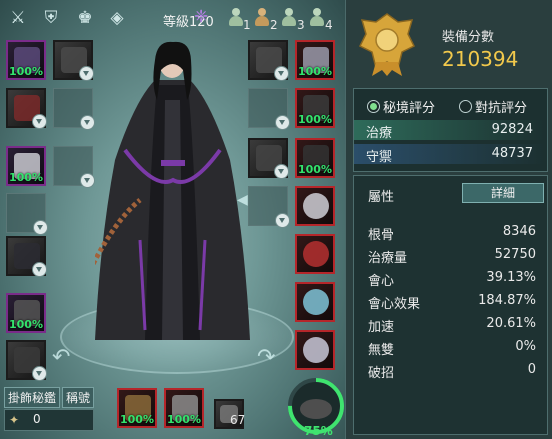 The image size is (552, 439). I want to click on title-button: 稱號, so click(78, 397).